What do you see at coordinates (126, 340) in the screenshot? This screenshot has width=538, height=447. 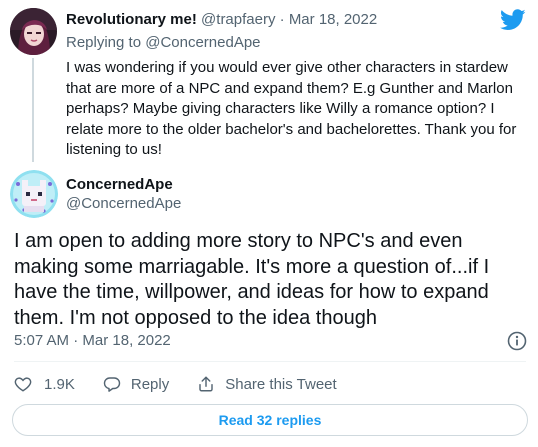 I see `tweet-date: Mar 18, 2022` at bounding box center [126, 340].